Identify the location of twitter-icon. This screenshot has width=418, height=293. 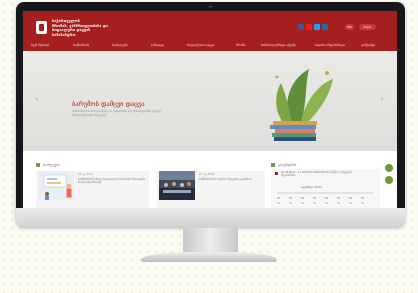
(317, 27).